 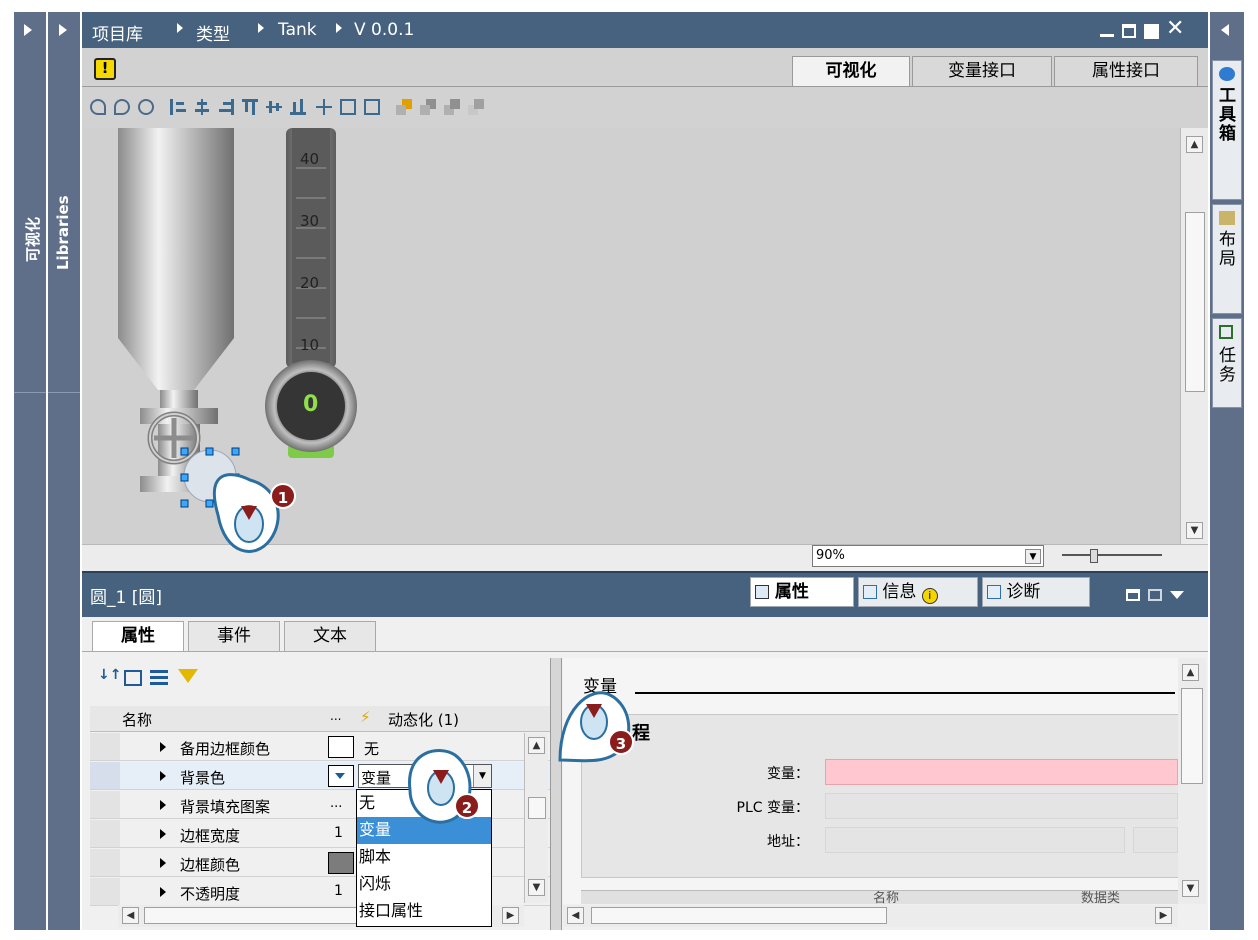 What do you see at coordinates (928, 556) in the screenshot?
I see `zoom-select: 90% ▼` at bounding box center [928, 556].